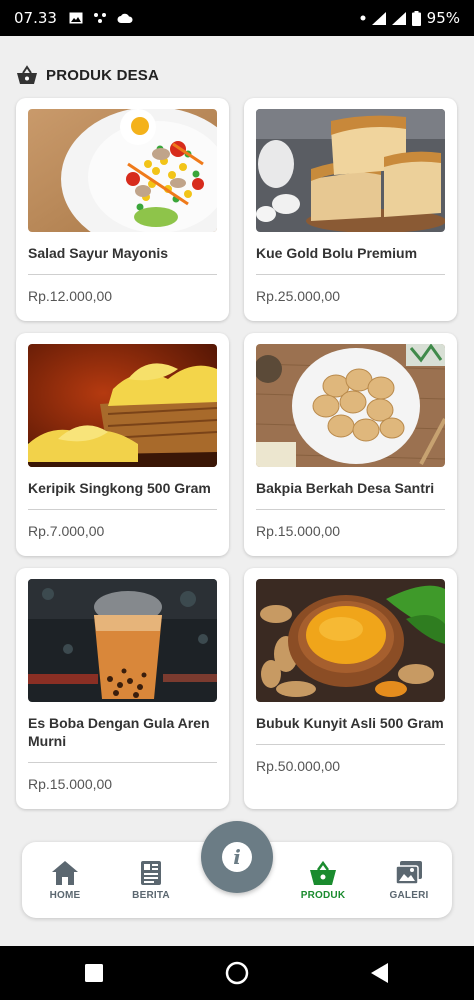  I want to click on home-icon, so click(65, 873).